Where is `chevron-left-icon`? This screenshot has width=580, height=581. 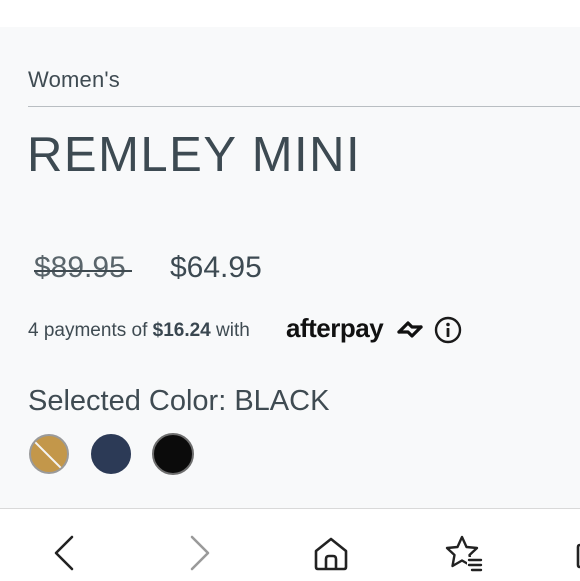 chevron-left-icon is located at coordinates (64, 553).